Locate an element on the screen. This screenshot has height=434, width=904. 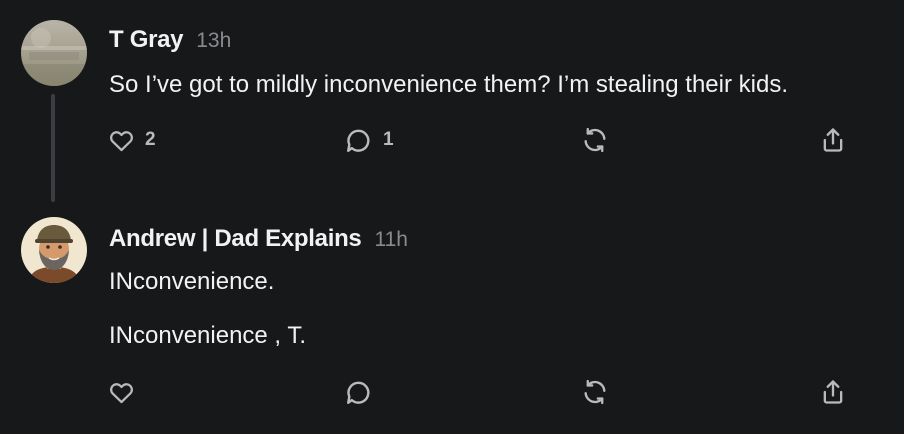
like-count: 2 is located at coordinates (150, 139).